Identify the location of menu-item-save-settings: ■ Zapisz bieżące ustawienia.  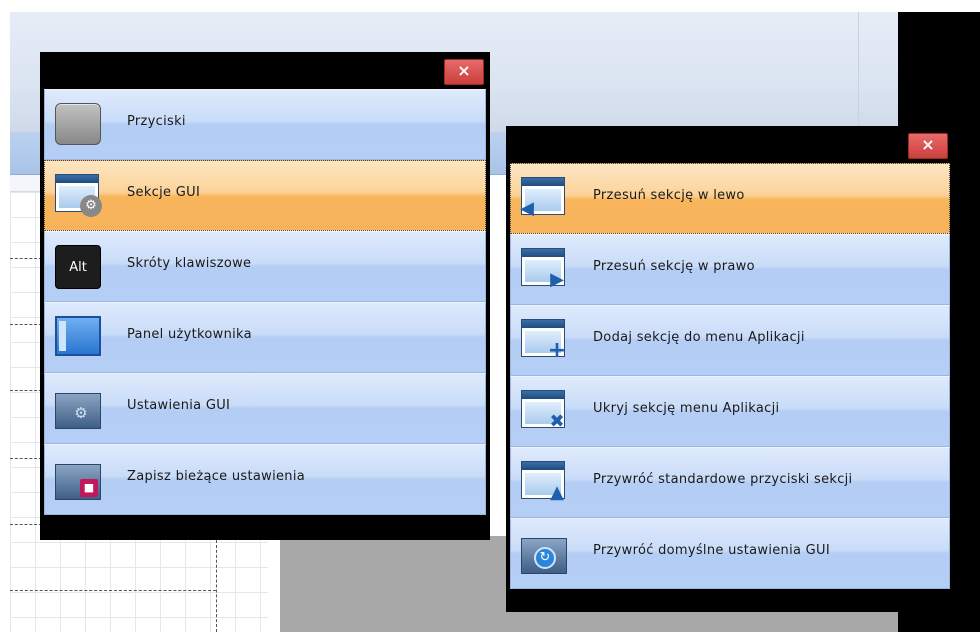
(265, 479).